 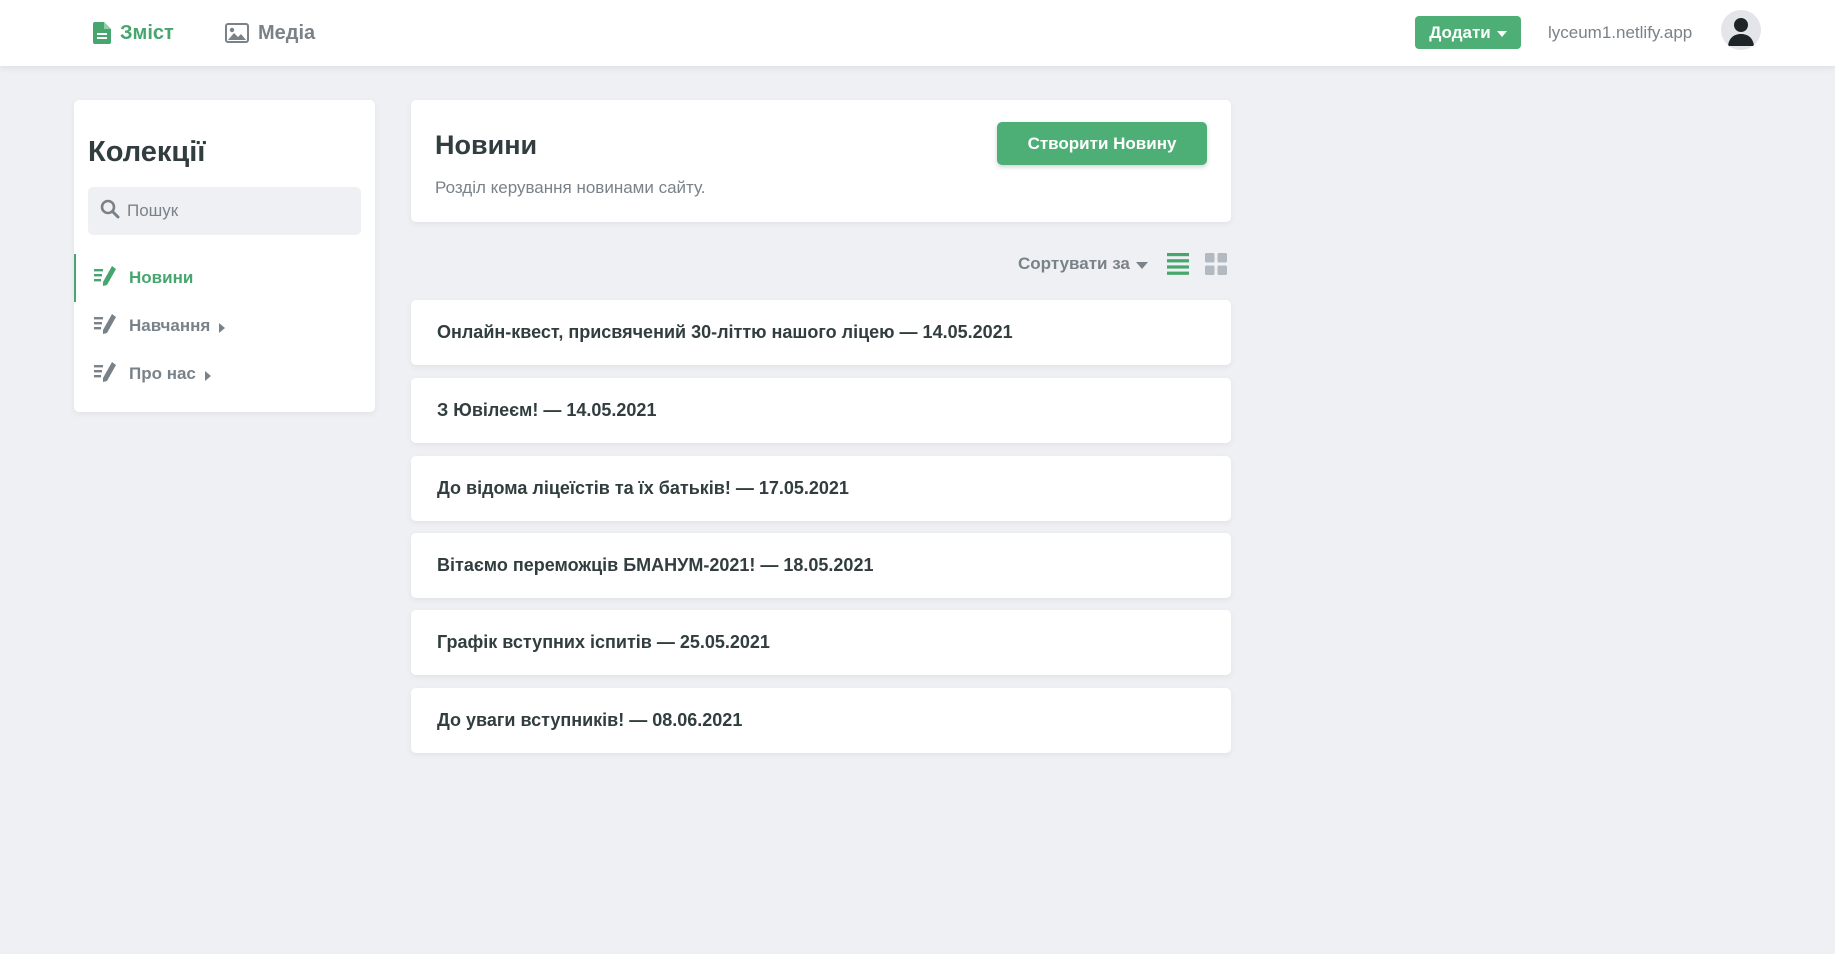 What do you see at coordinates (161, 277) in the screenshot?
I see `sidebar-item-label: Новини` at bounding box center [161, 277].